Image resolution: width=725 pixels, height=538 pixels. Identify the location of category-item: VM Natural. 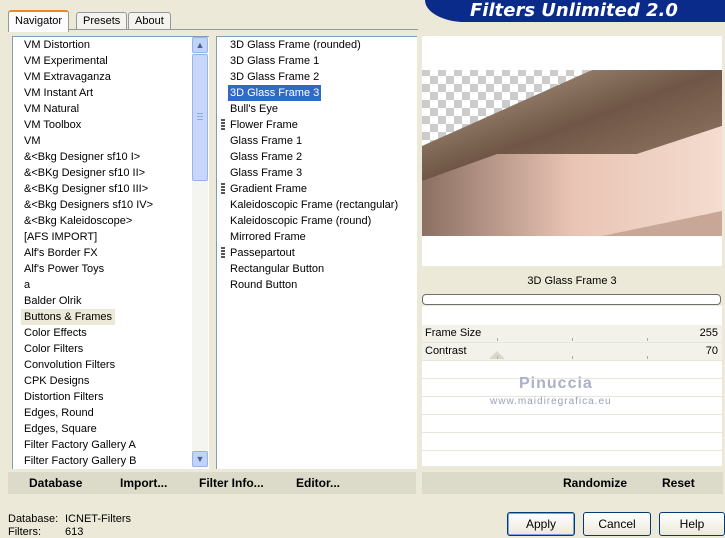
(51, 109).